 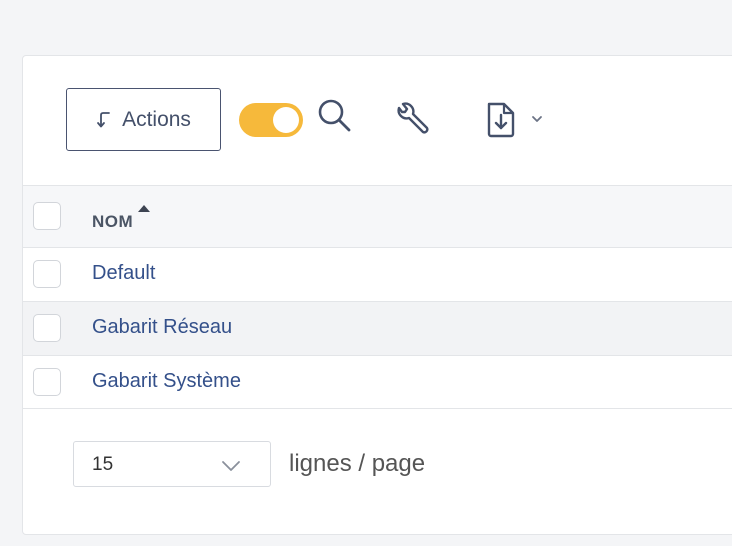 What do you see at coordinates (113, 221) in the screenshot?
I see `column-header-label: NOM` at bounding box center [113, 221].